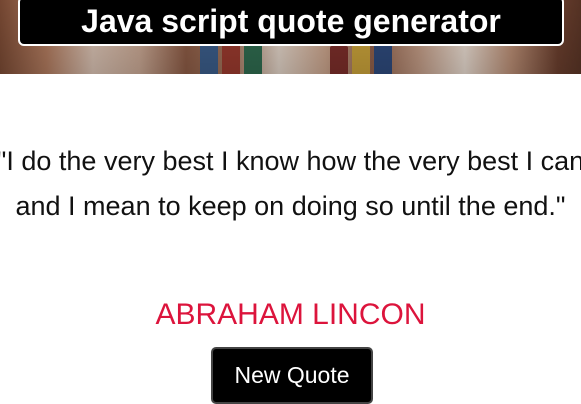 Image resolution: width=581 pixels, height=404 pixels. I want to click on quote-author: ABRAHAM LINCON, so click(290, 314).